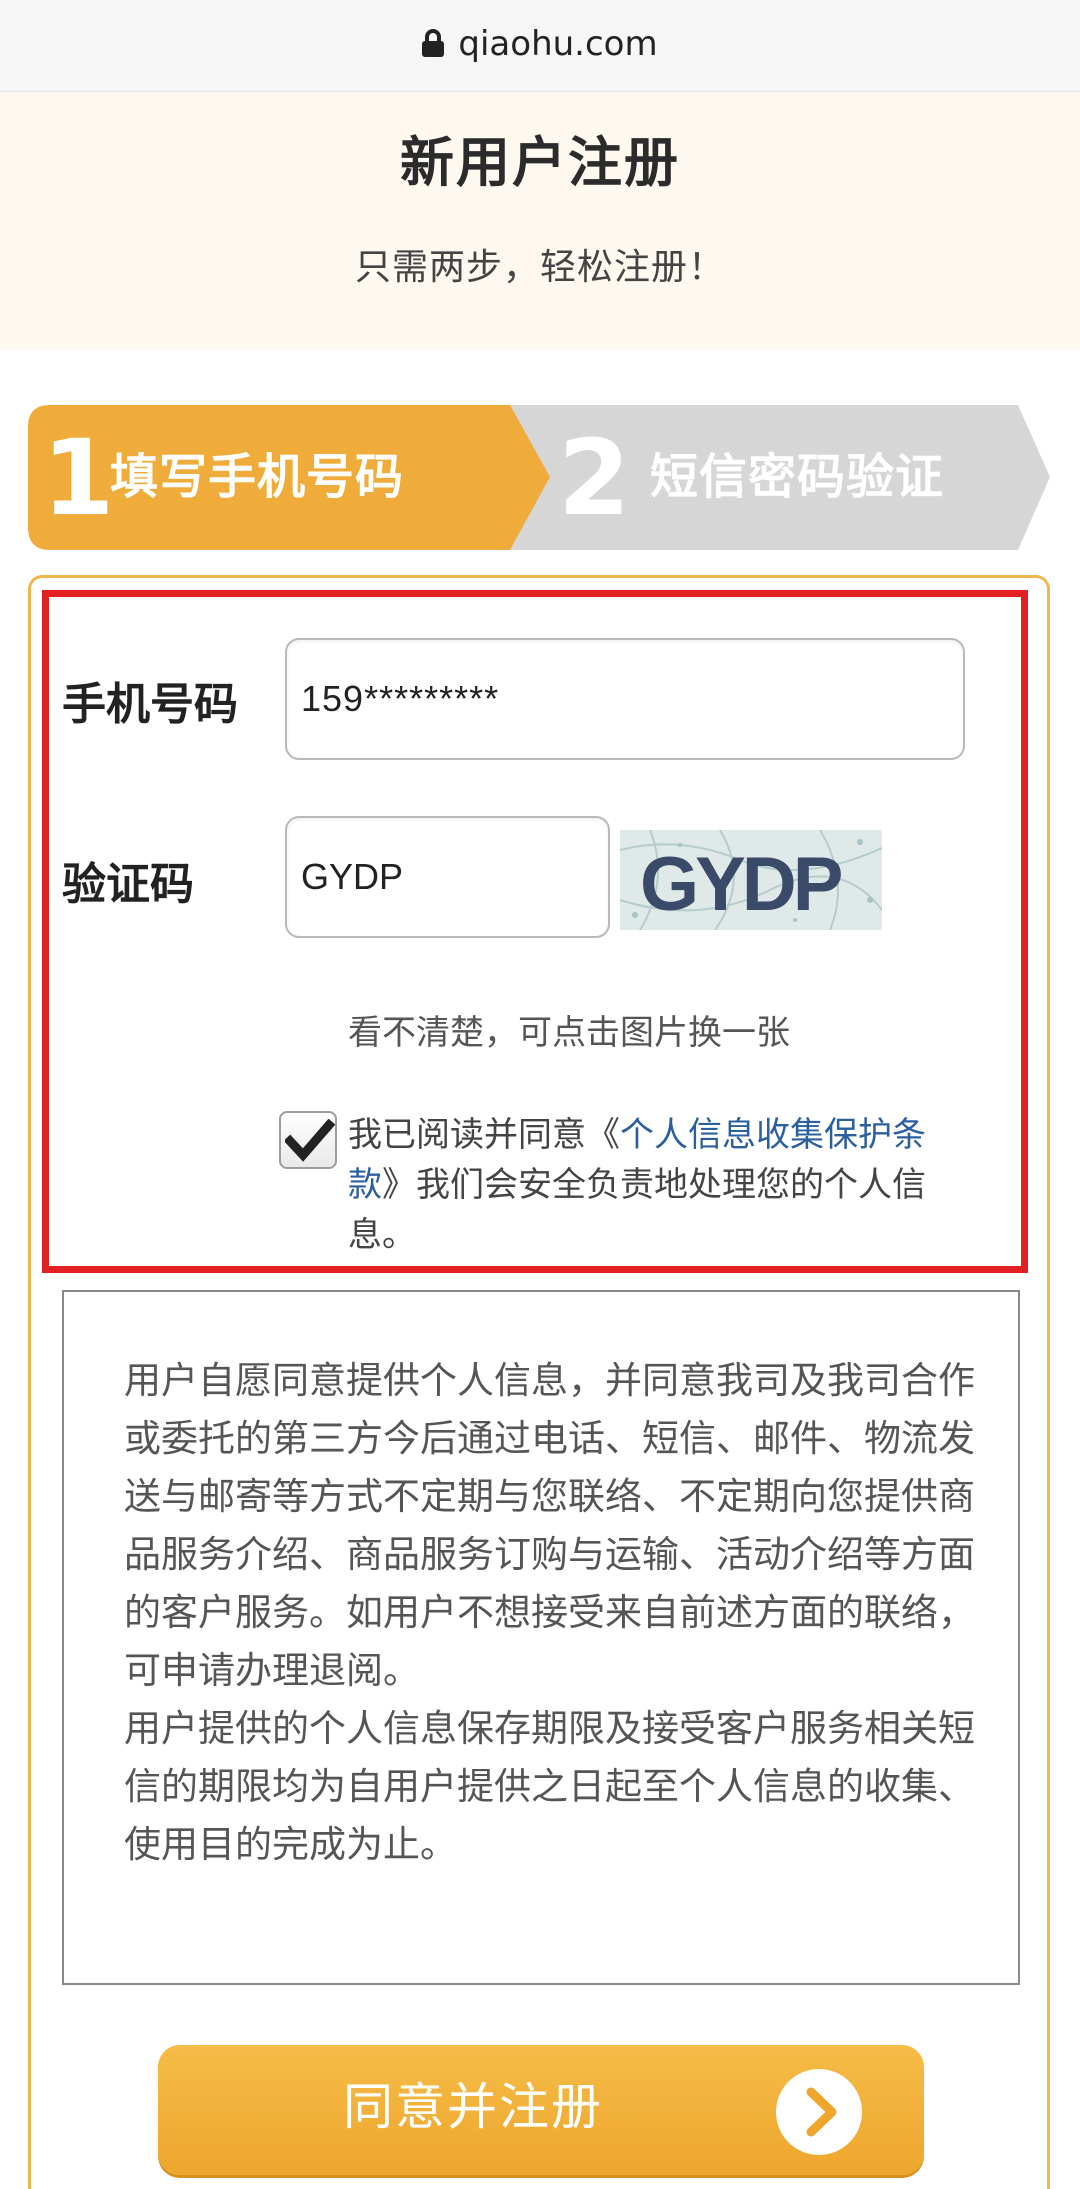 The width and height of the screenshot is (1080, 2189). What do you see at coordinates (540, 162) in the screenshot?
I see `page-title: 新用户注册` at bounding box center [540, 162].